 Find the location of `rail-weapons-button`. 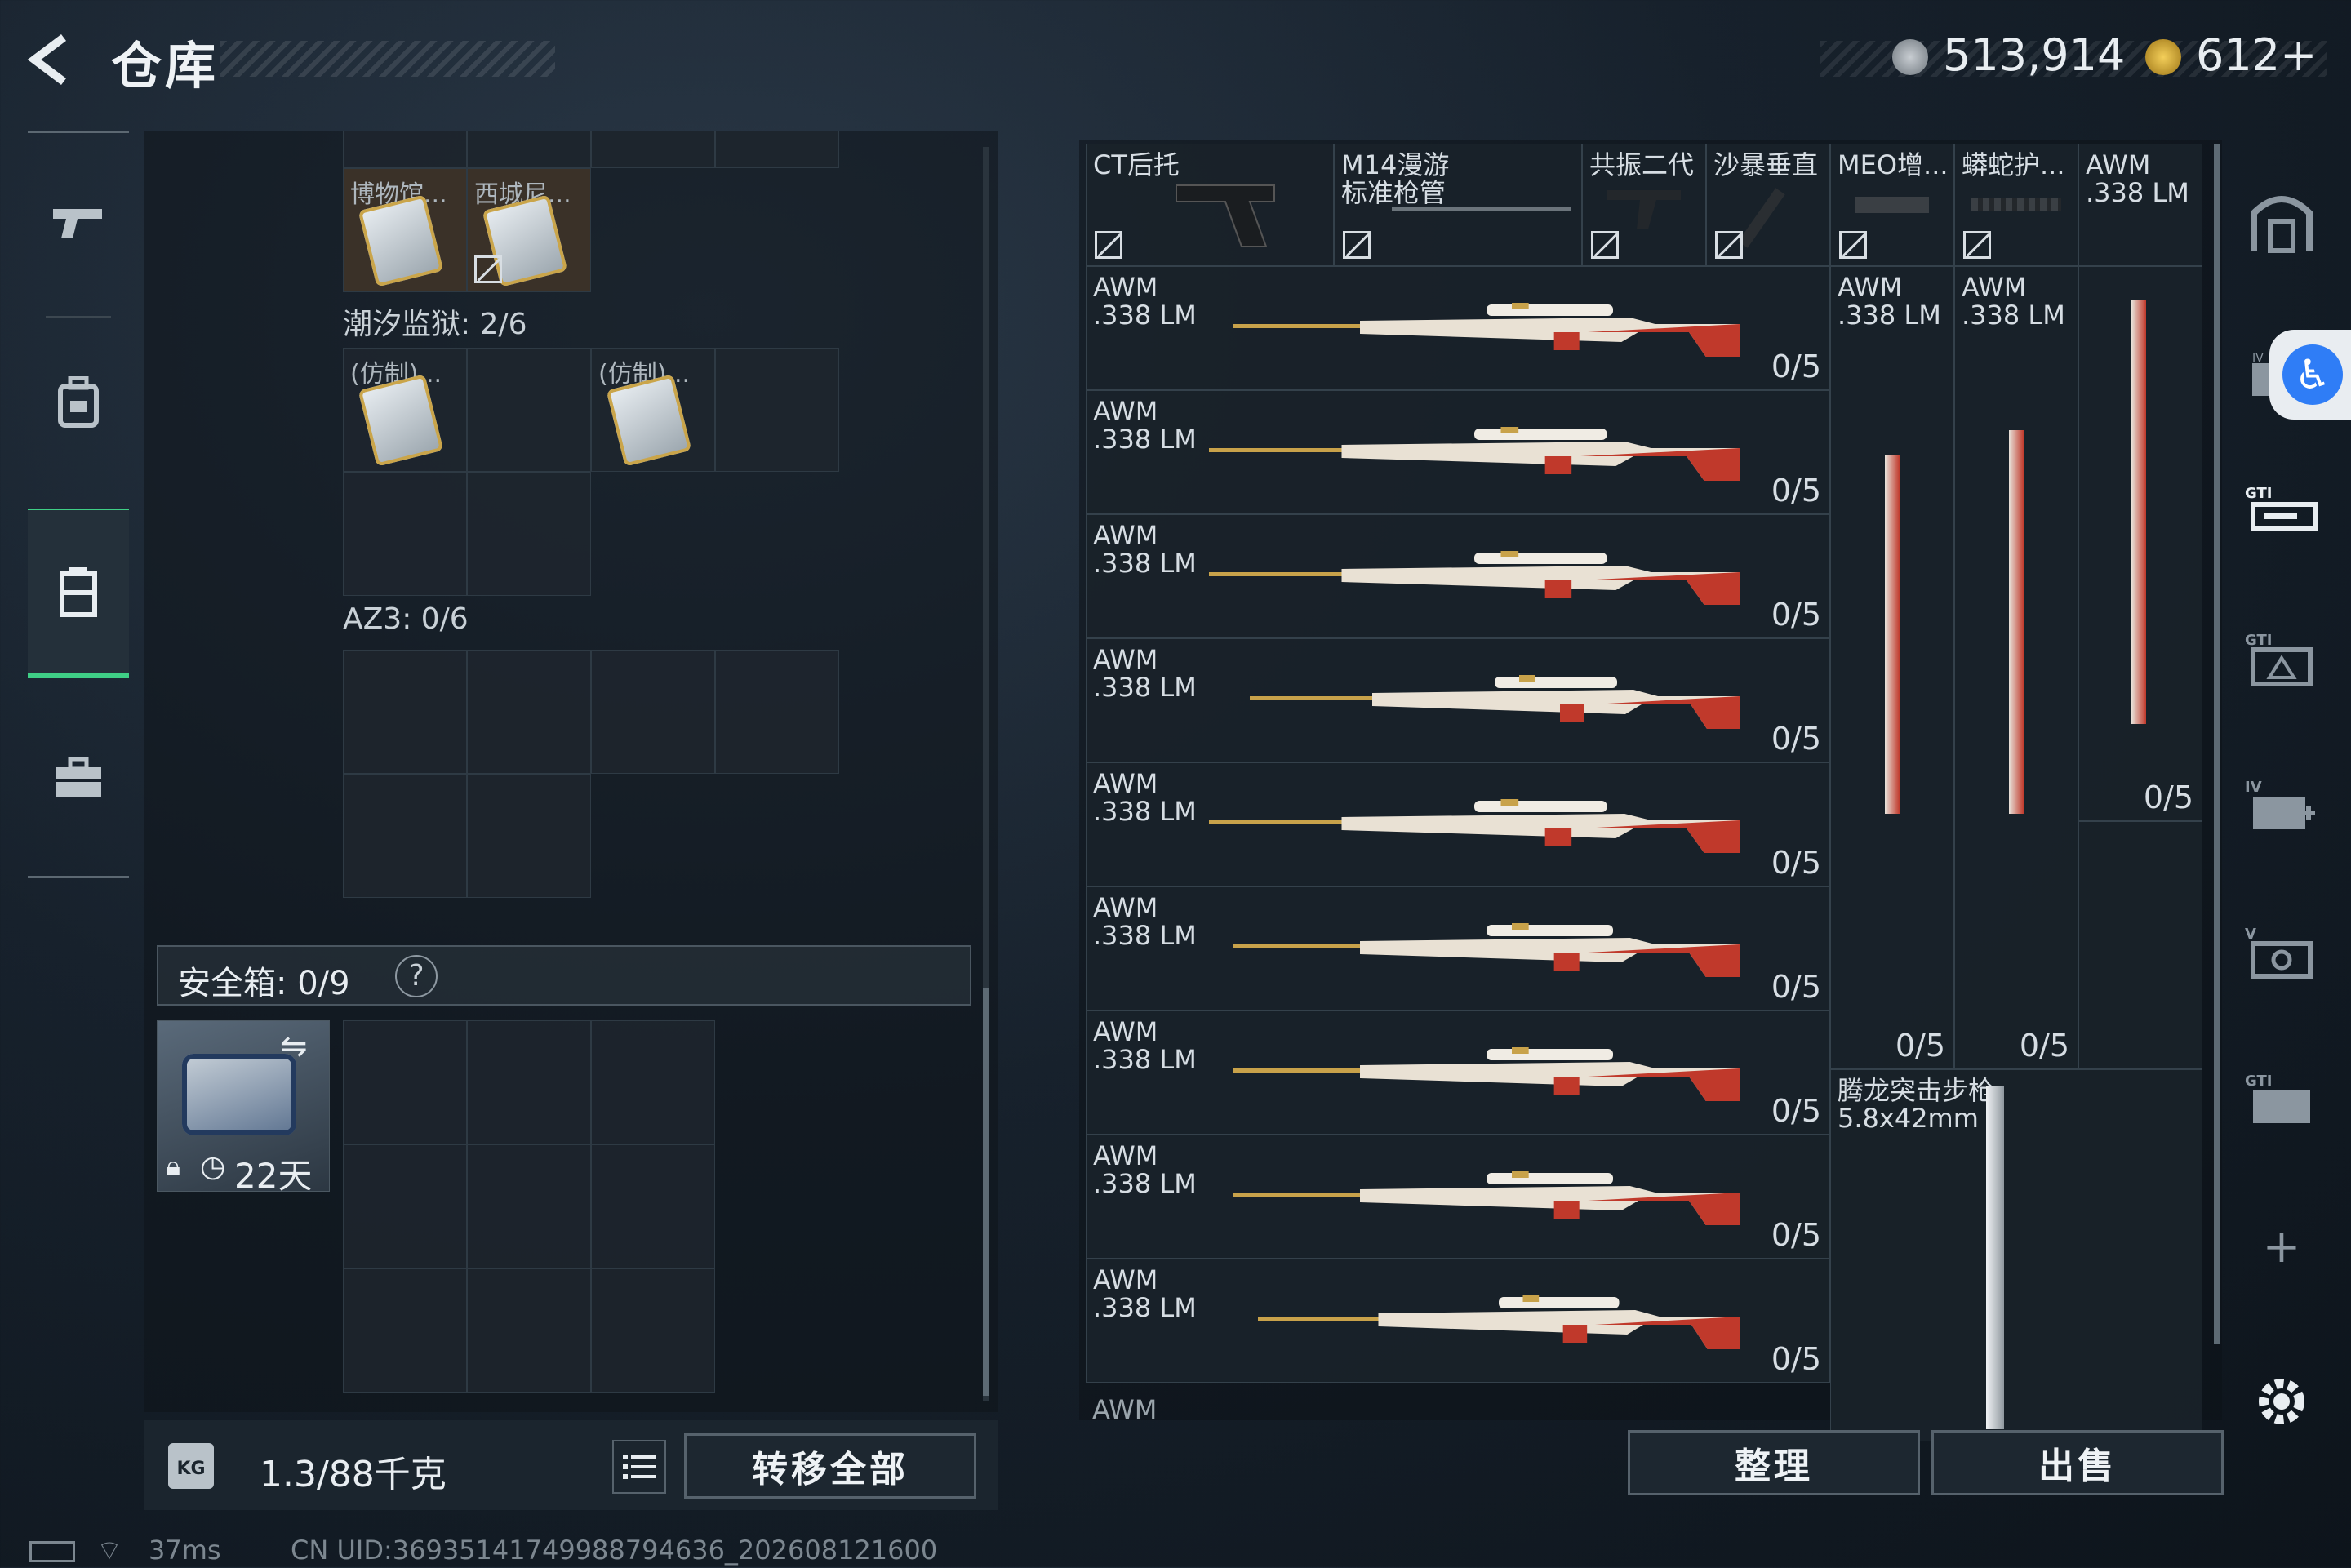

rail-weapons-button is located at coordinates (78, 223).